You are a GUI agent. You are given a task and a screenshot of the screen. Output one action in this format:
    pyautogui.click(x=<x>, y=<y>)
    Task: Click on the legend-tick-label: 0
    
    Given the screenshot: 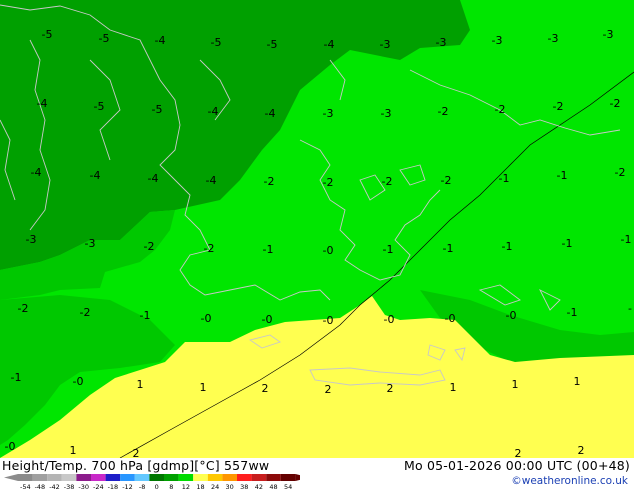 What is the action you would take?
    pyautogui.click(x=157, y=486)
    